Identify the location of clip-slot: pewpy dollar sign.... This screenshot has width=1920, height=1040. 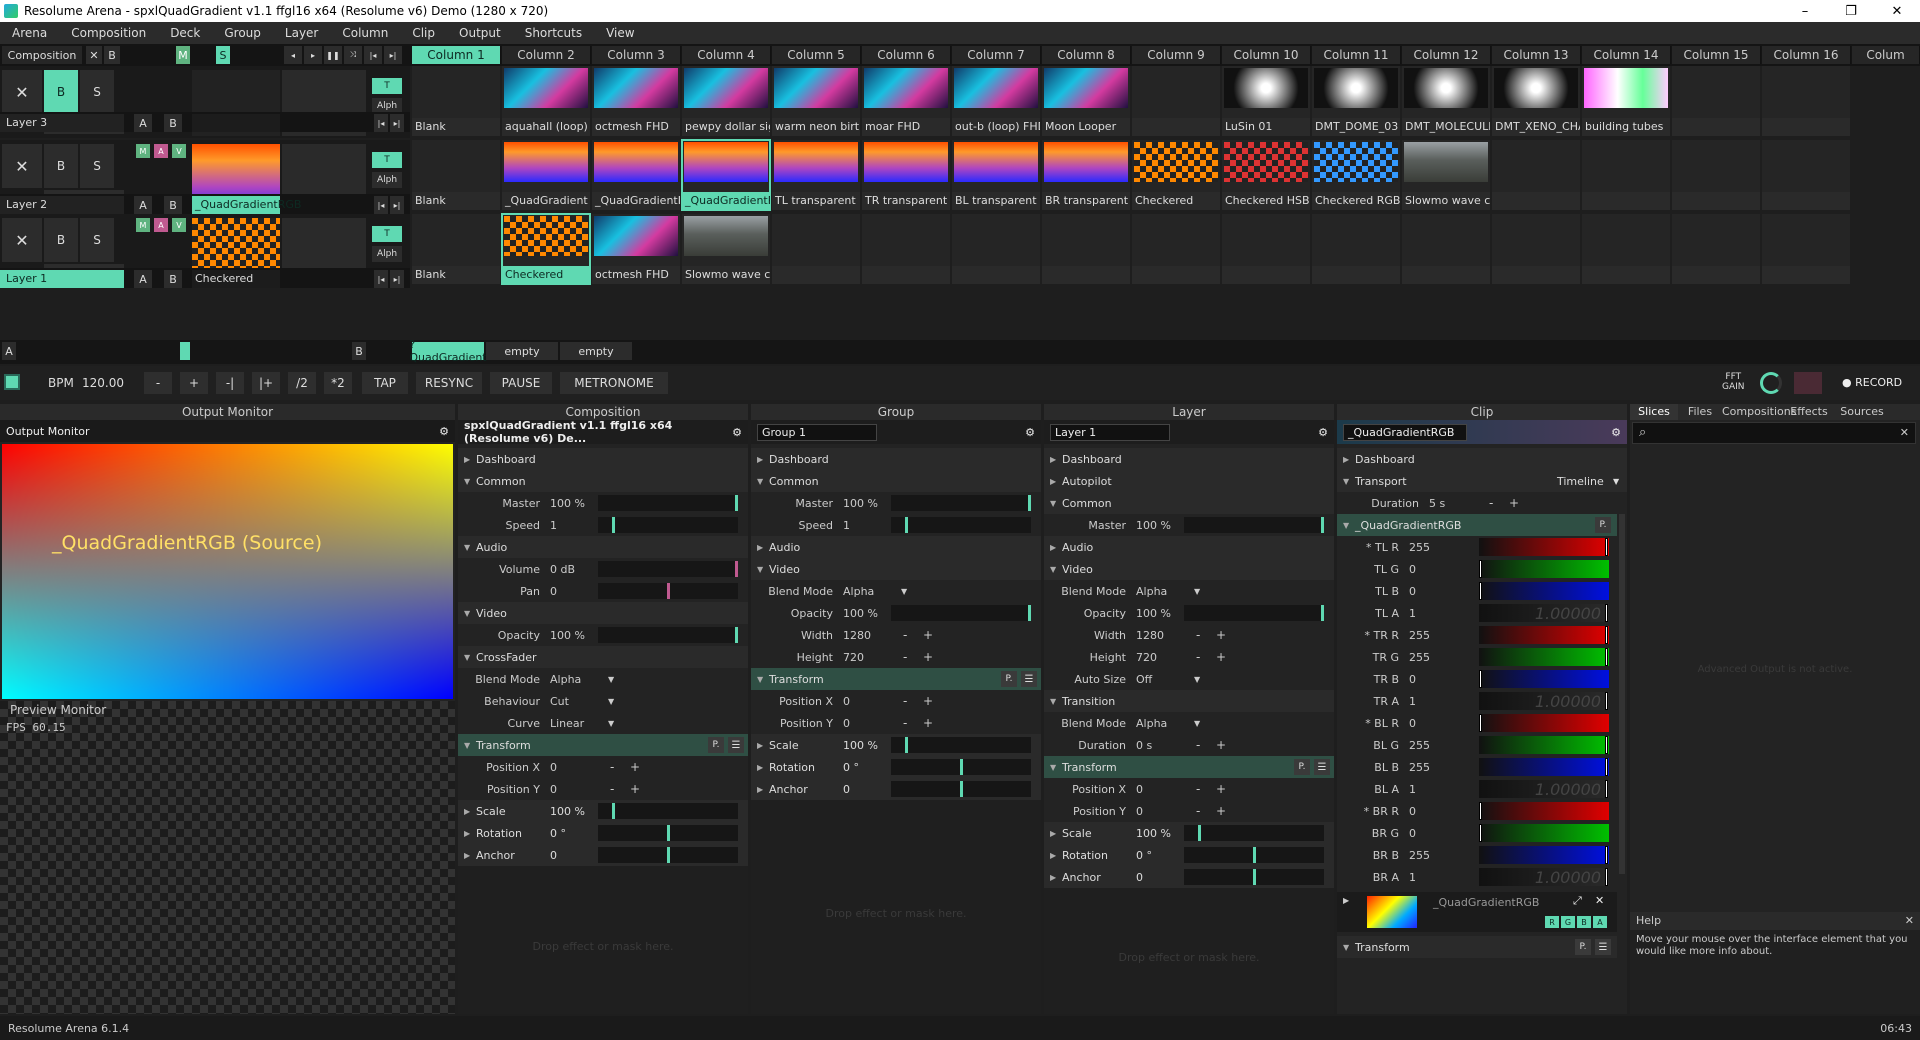
(726, 101).